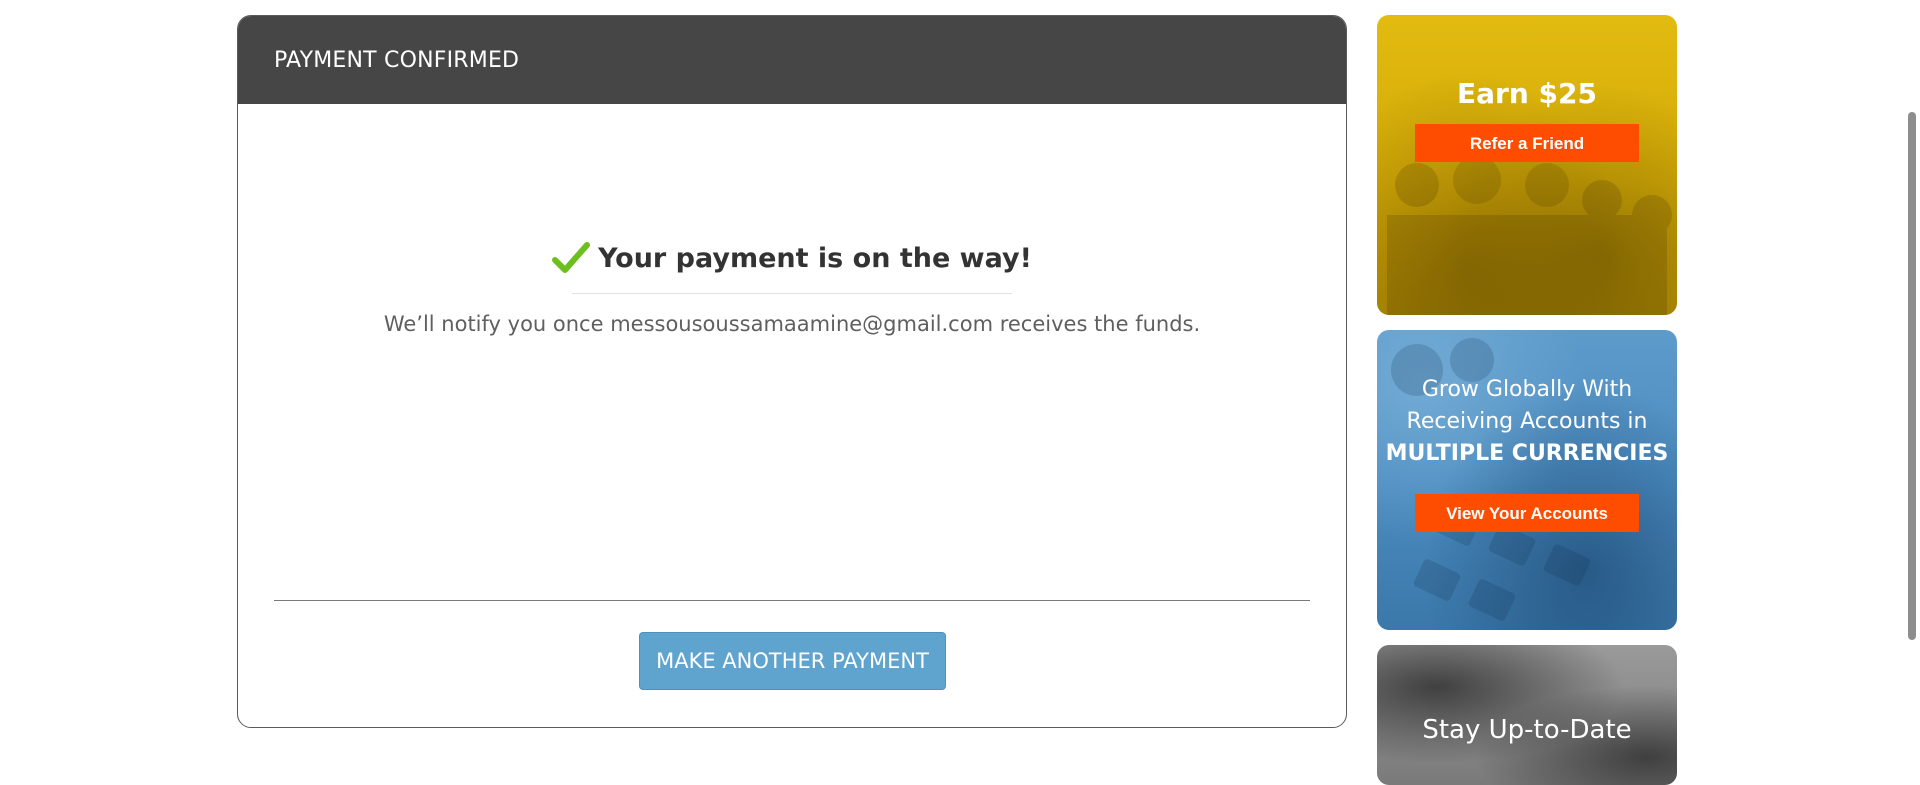 The width and height of the screenshot is (1920, 785). I want to click on promo-currencies-line-3: MULTIPLE CURRENCIES, so click(1527, 453).